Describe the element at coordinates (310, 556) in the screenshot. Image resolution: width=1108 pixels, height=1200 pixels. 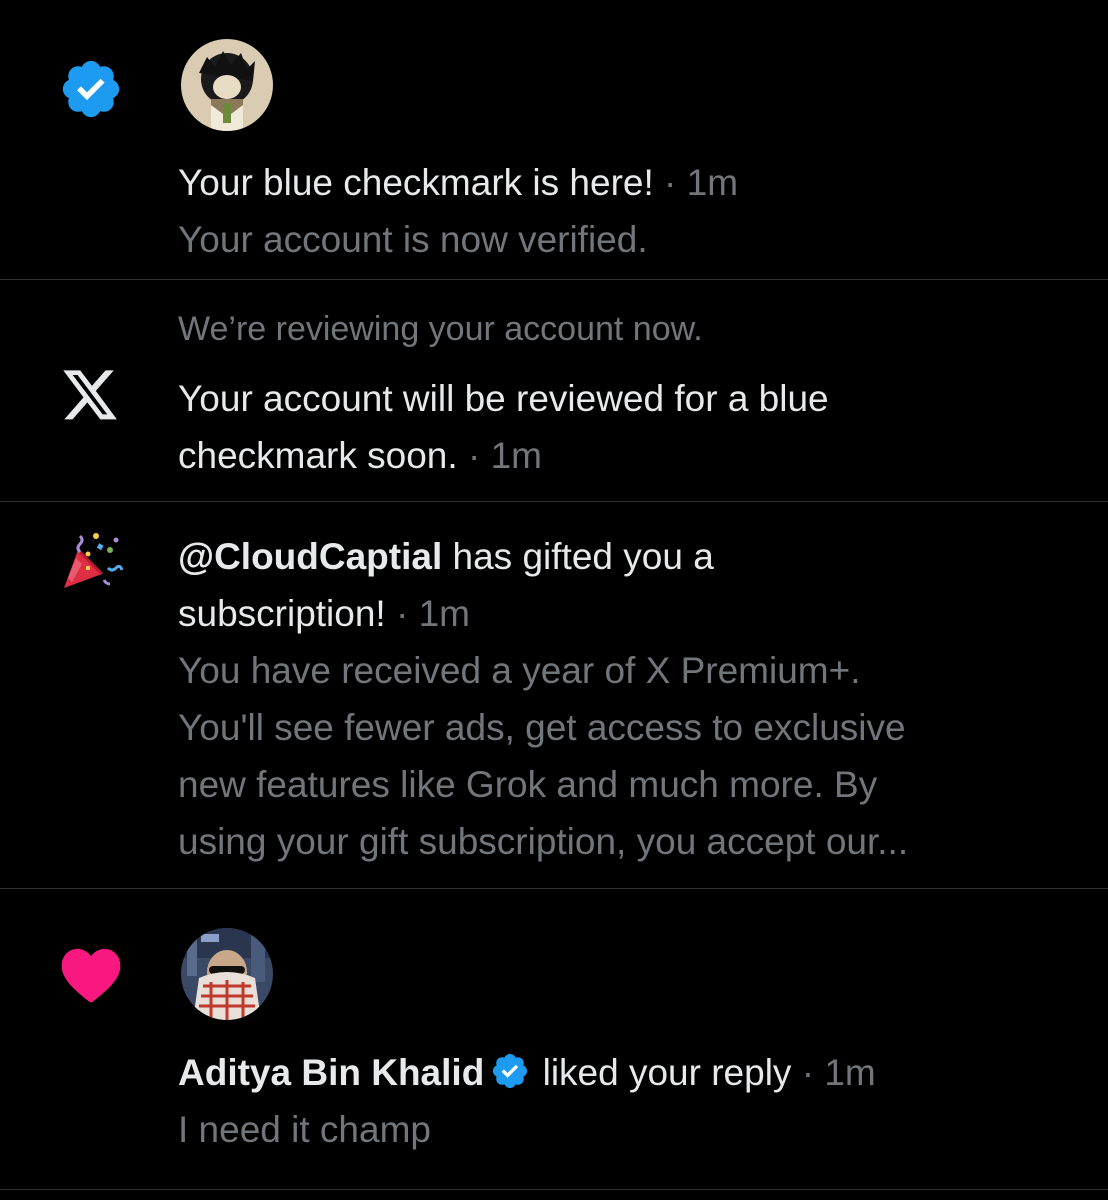
I see `user-handle-link: @CloudCaptial` at that location.